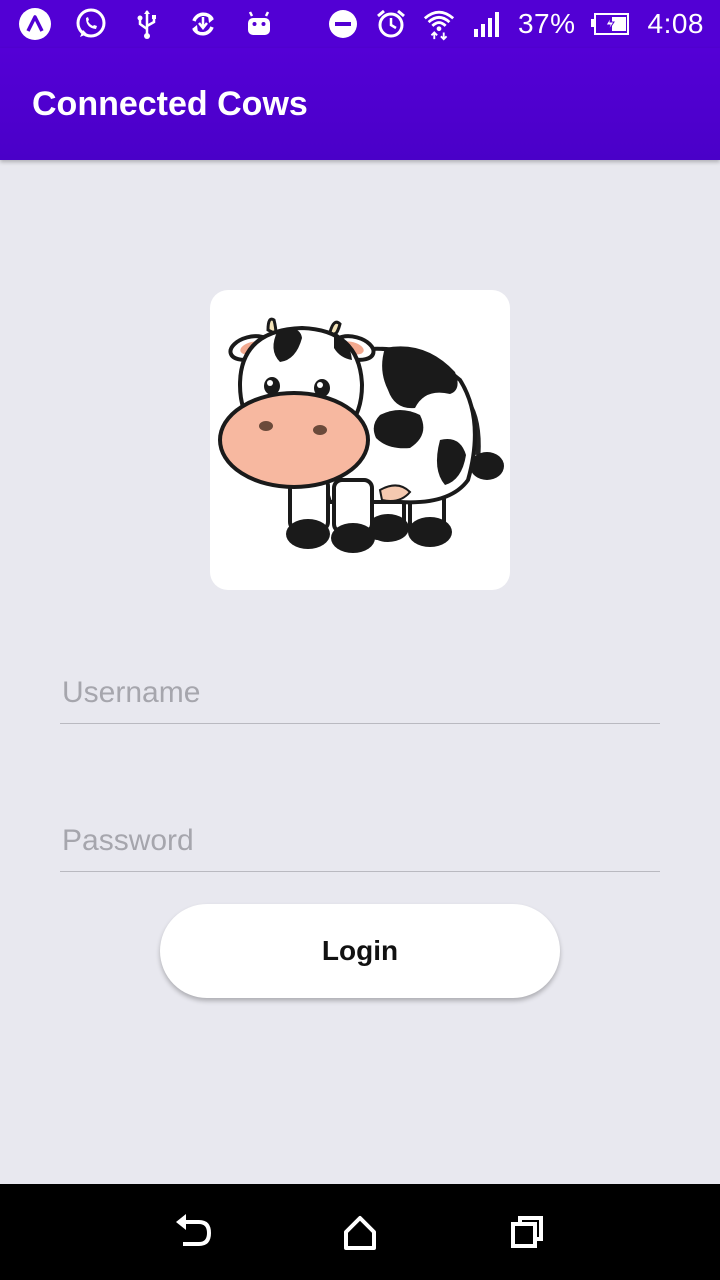 This screenshot has width=720, height=1280. Describe the element at coordinates (343, 24) in the screenshot. I see `do-not-disturb-icon` at that location.